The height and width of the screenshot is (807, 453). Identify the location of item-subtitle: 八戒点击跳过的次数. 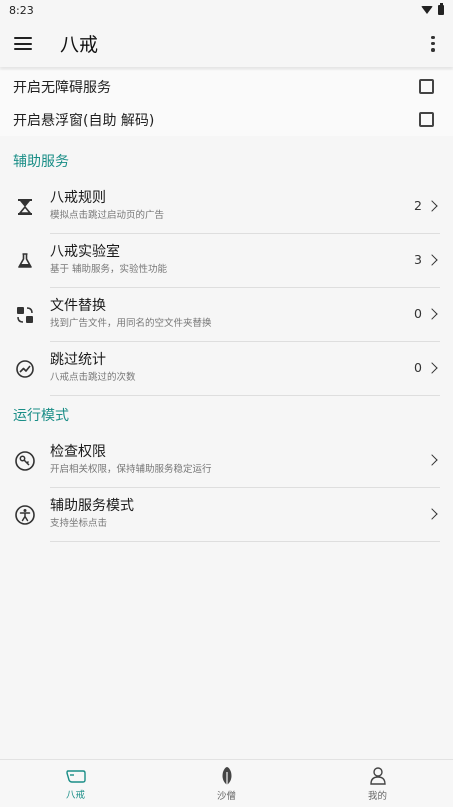
(93, 377).